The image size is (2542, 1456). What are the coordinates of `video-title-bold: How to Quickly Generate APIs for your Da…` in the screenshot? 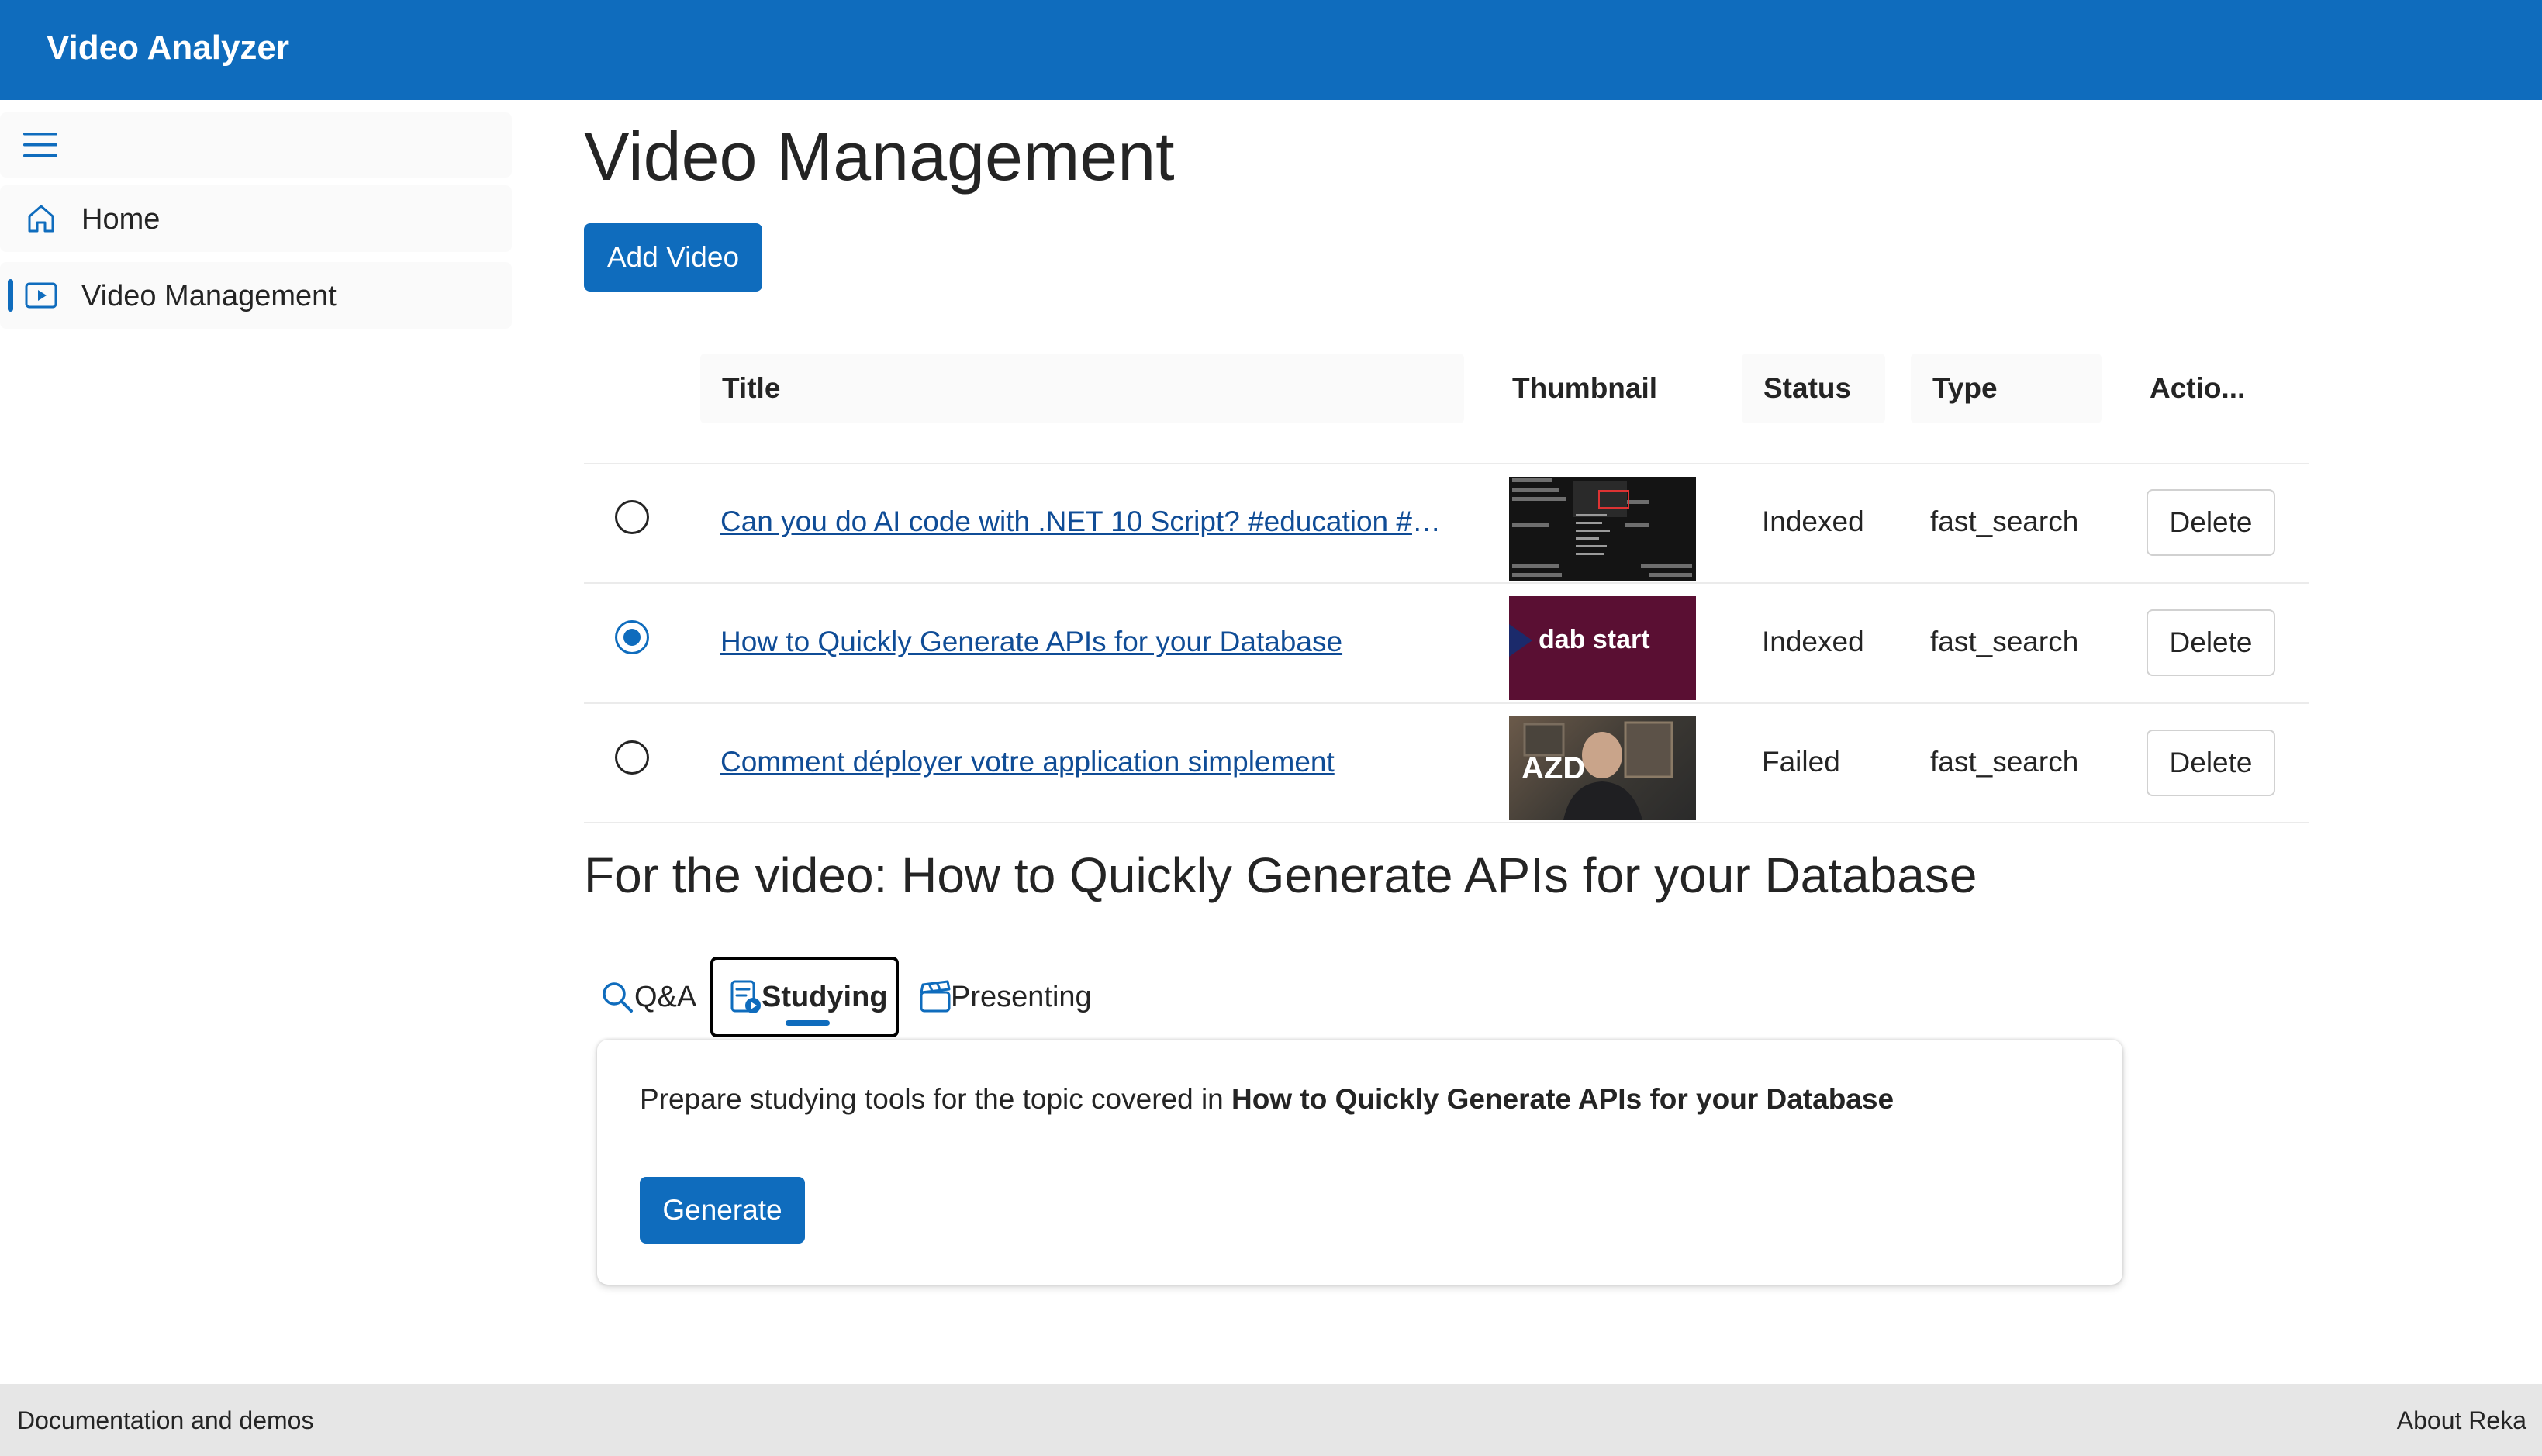 It's located at (1563, 1099).